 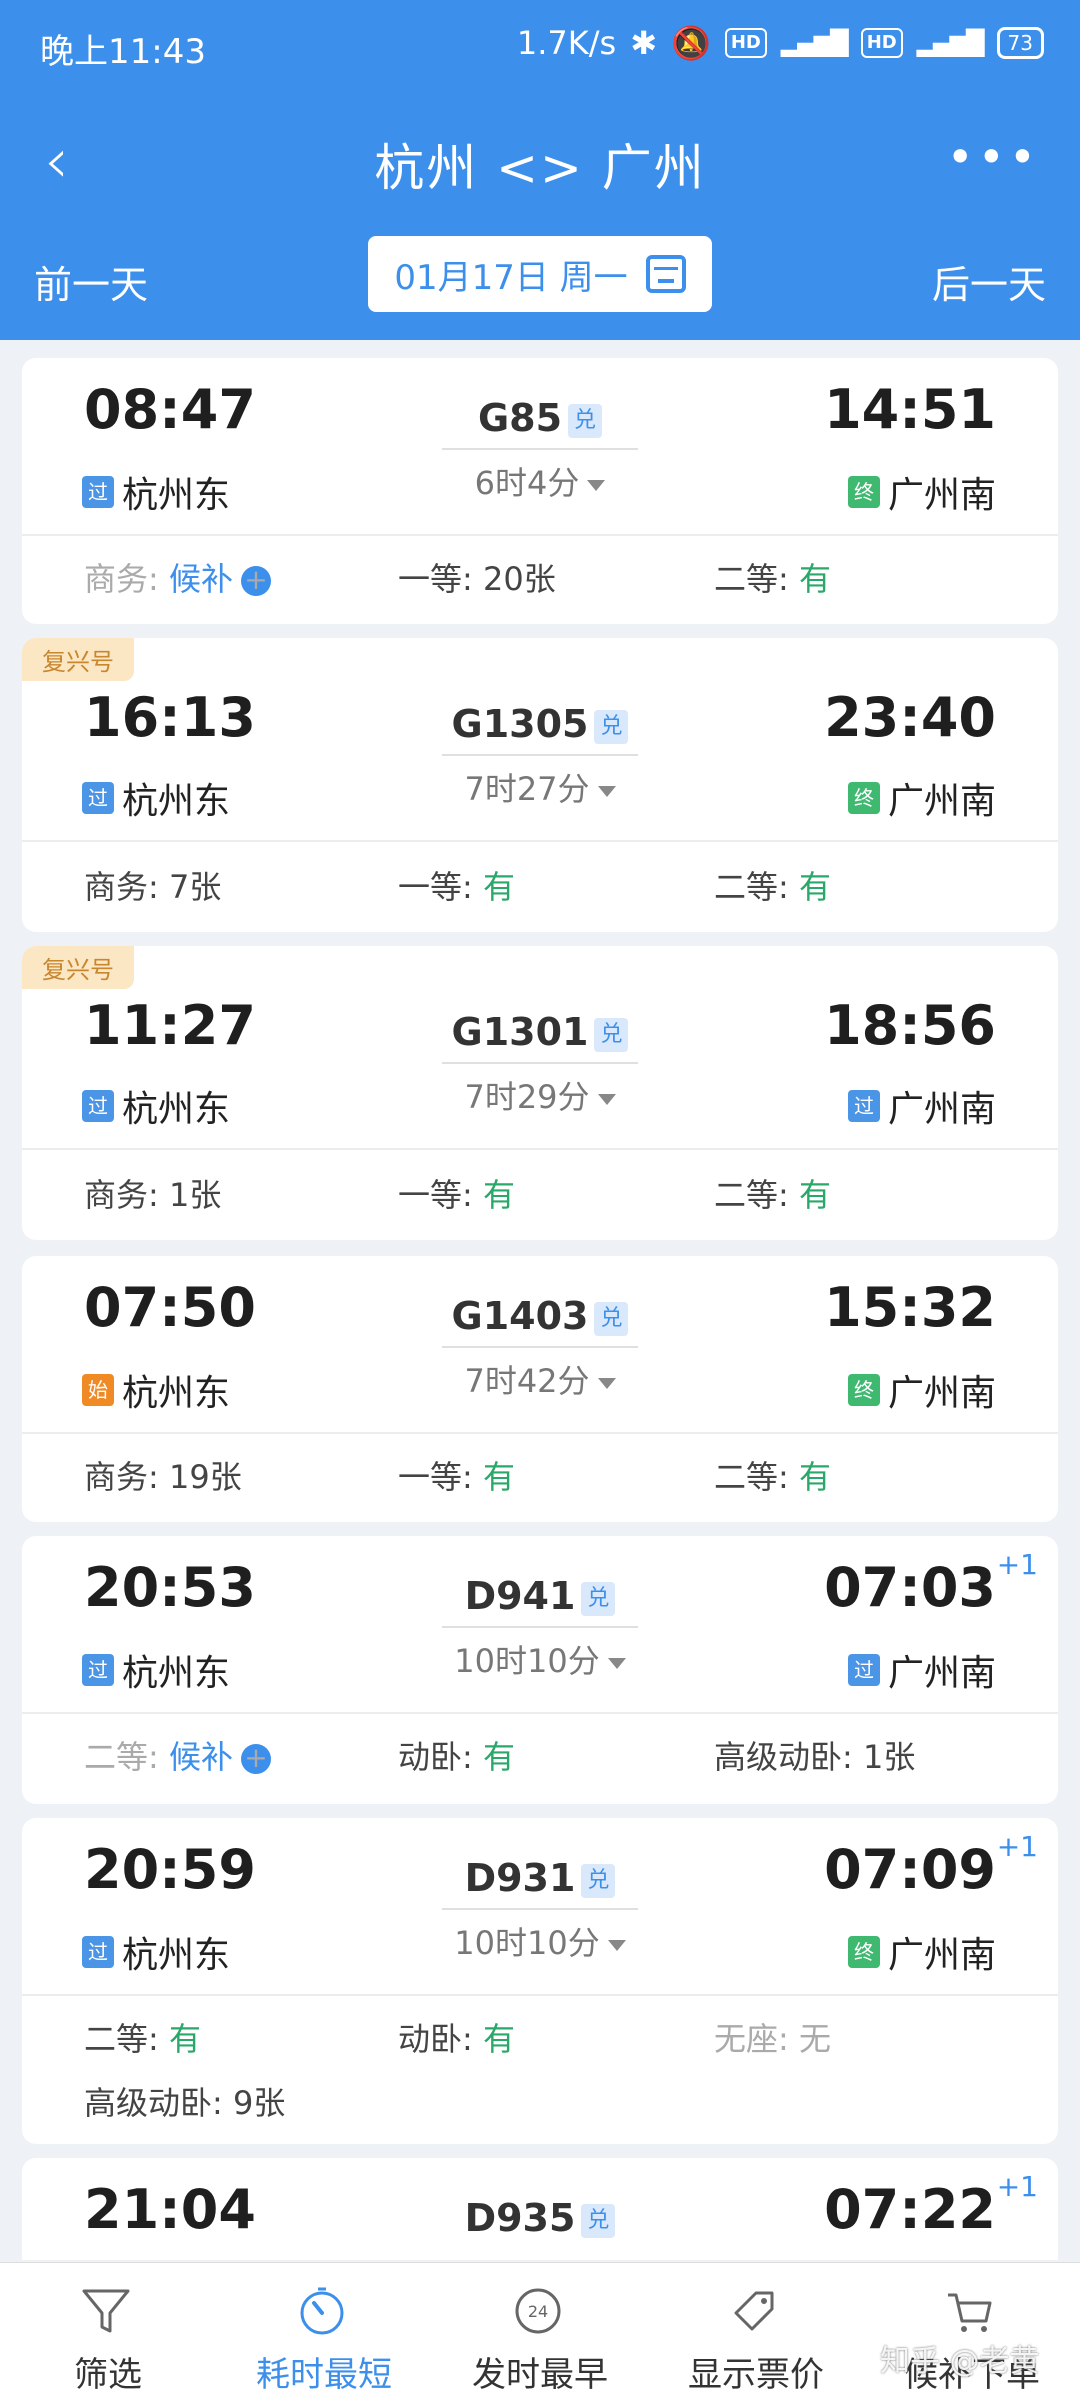 What do you see at coordinates (616, 1945) in the screenshot?
I see `dropdown-icon` at bounding box center [616, 1945].